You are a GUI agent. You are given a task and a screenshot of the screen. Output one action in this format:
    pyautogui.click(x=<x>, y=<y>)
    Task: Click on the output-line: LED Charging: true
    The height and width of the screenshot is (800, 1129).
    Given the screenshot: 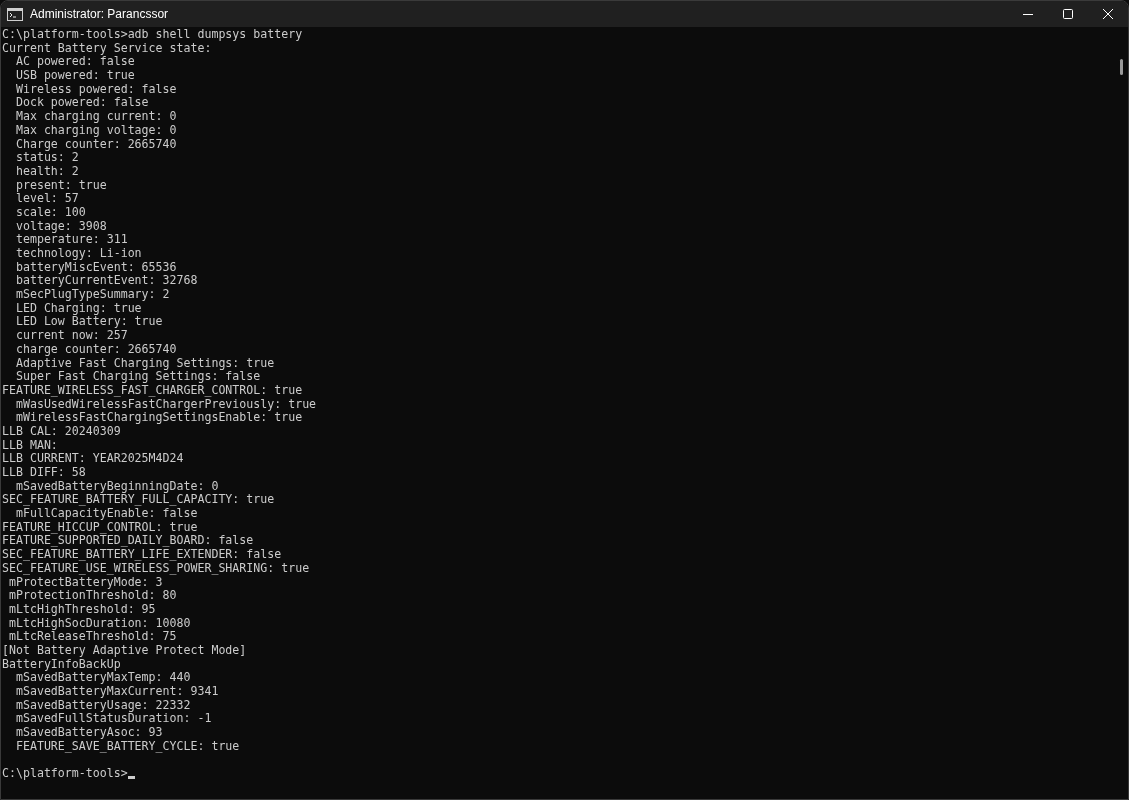 What is the action you would take?
    pyautogui.click(x=78, y=308)
    